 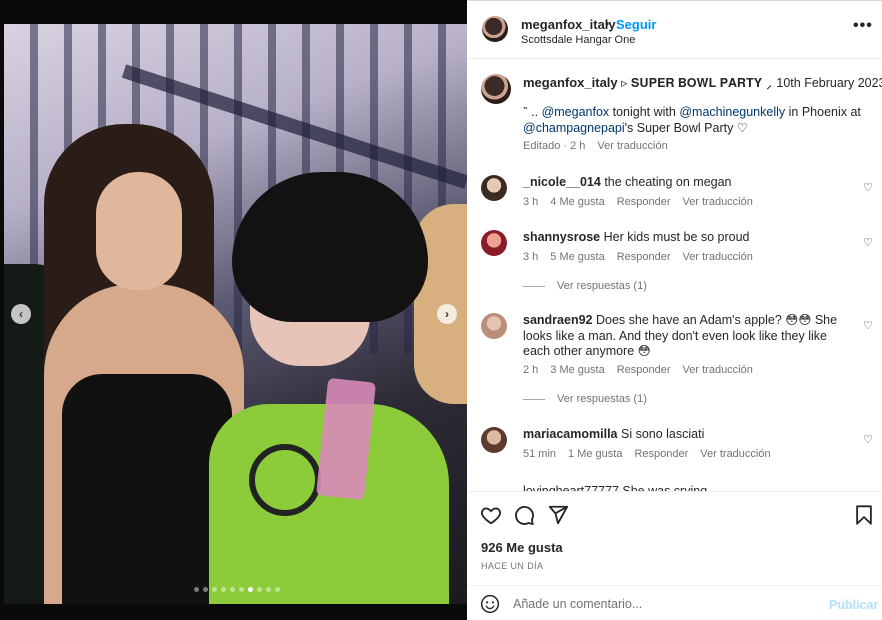 I want to click on comment-text: _nicole__014 the cheating on megan, so click(x=683, y=183).